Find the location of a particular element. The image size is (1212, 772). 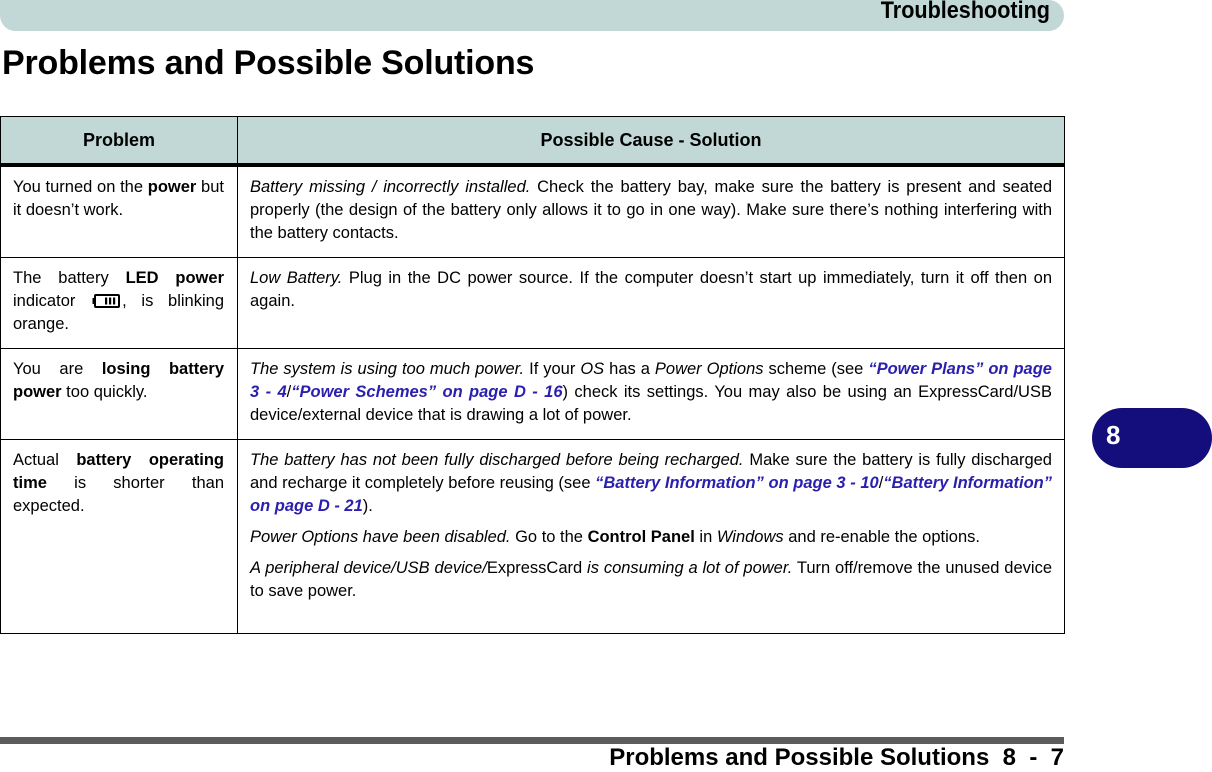

cause-text: Low Battery. is located at coordinates (296, 278).